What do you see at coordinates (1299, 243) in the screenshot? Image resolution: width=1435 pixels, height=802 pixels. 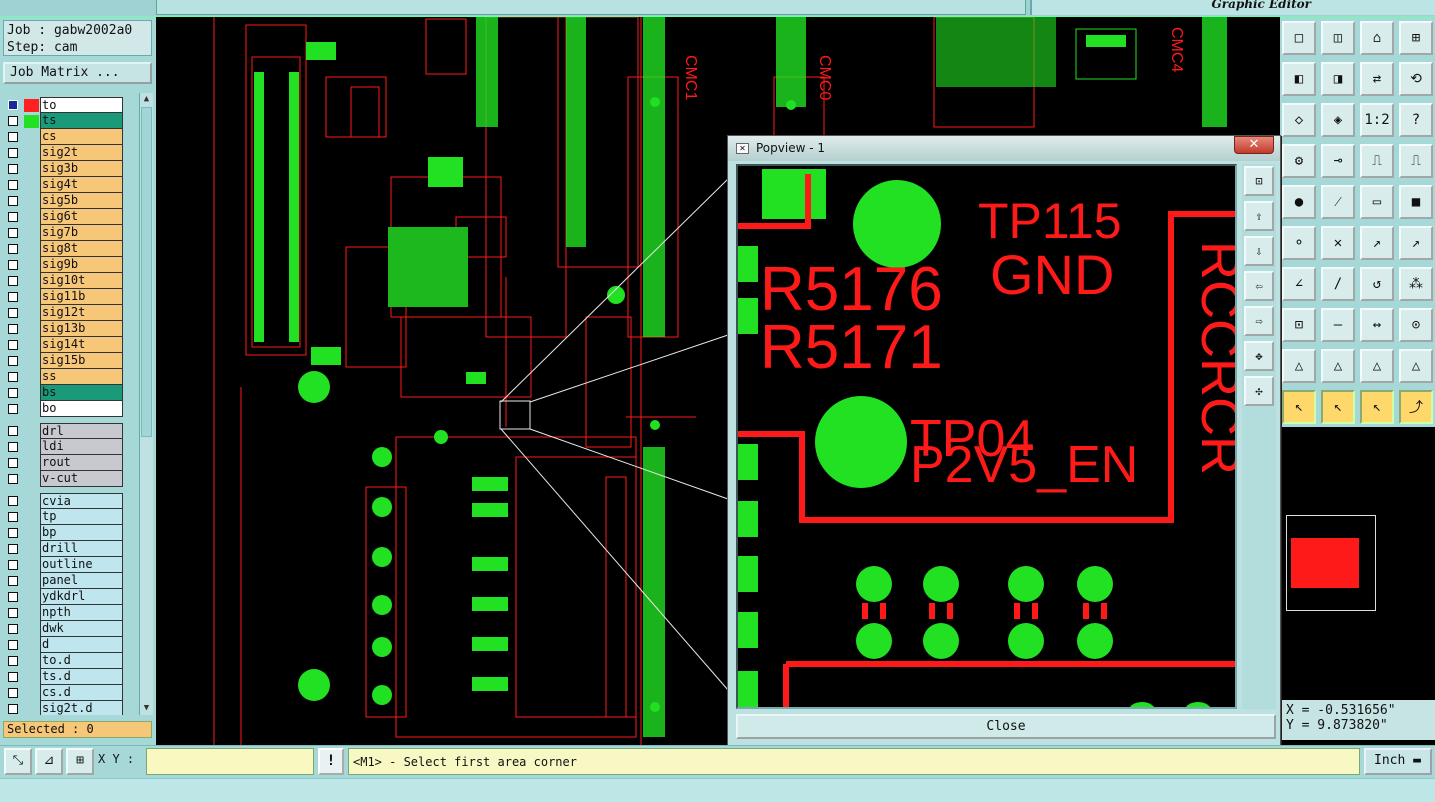 I see `node-icon: ⚬` at bounding box center [1299, 243].